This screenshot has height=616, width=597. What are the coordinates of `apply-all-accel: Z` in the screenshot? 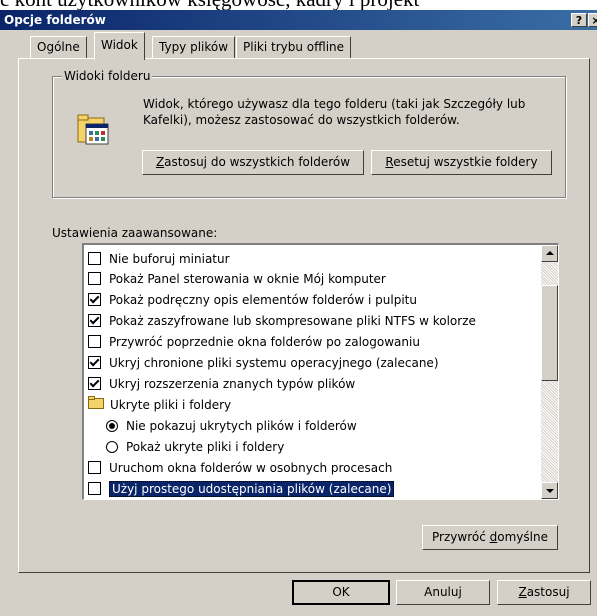 It's located at (160, 162).